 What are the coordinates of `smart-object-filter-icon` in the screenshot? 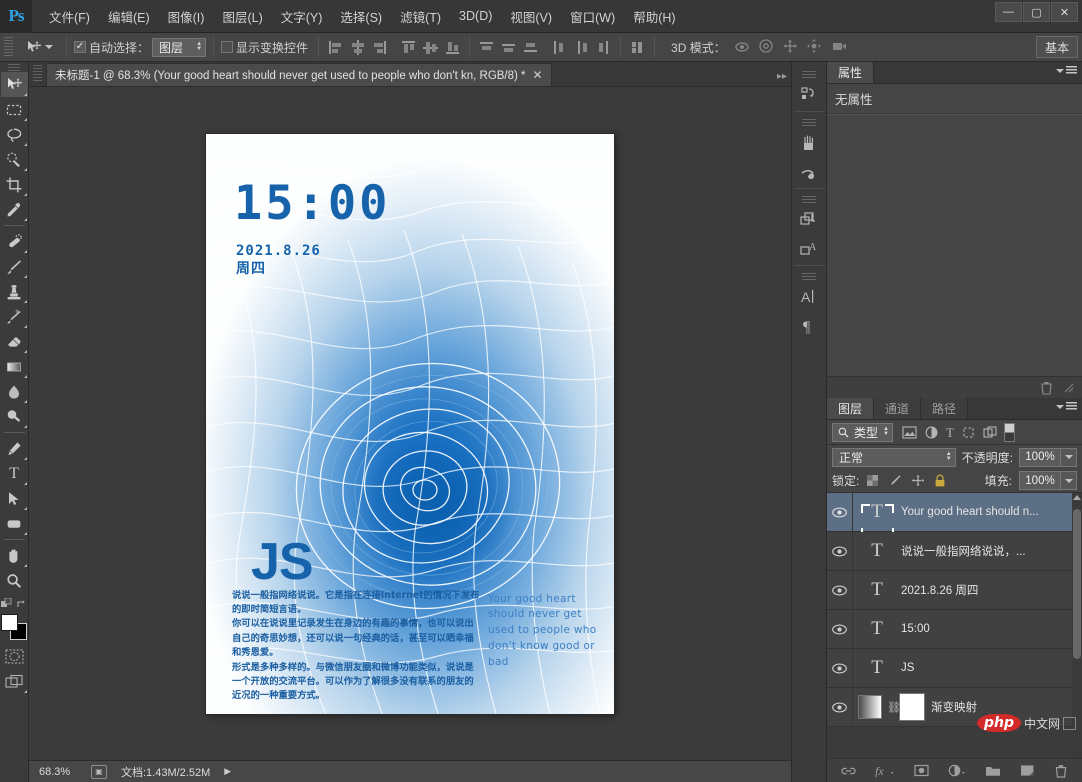 It's located at (990, 432).